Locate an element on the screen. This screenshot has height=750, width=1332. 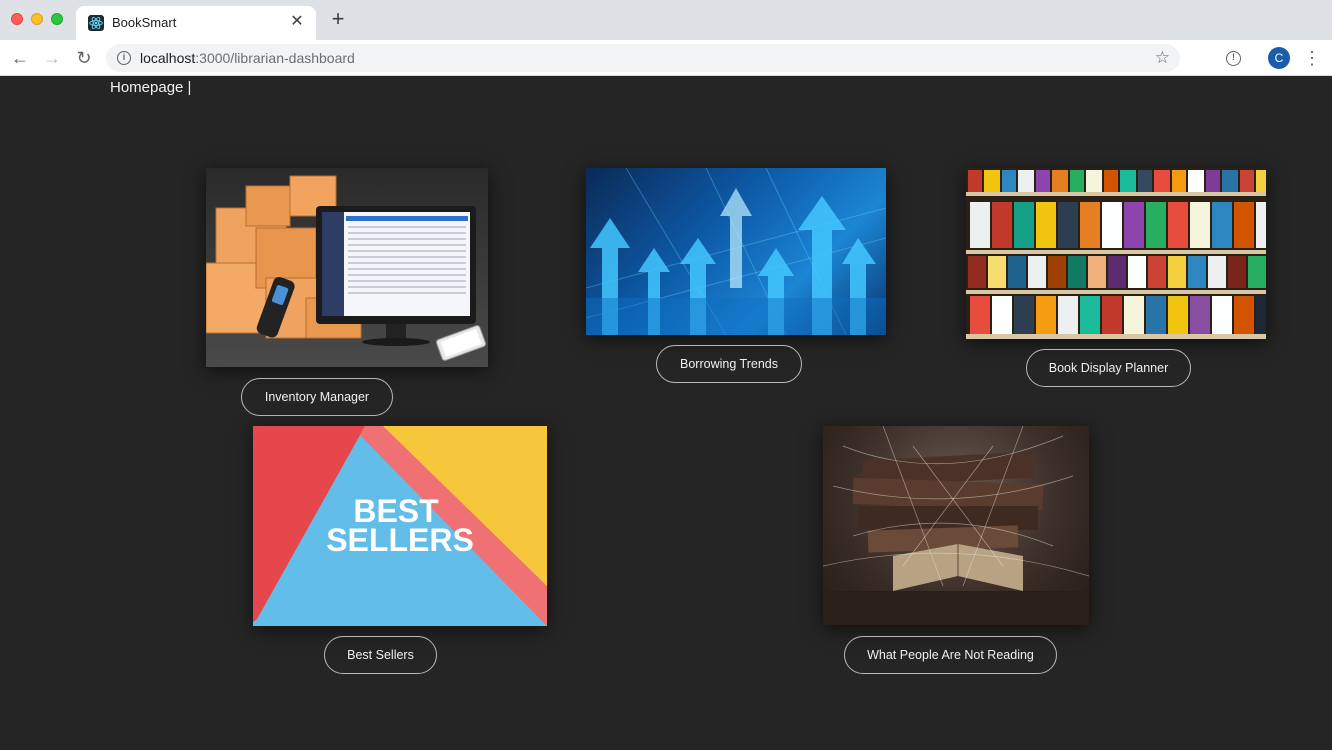
inventory-manager-image is located at coordinates (347, 267).